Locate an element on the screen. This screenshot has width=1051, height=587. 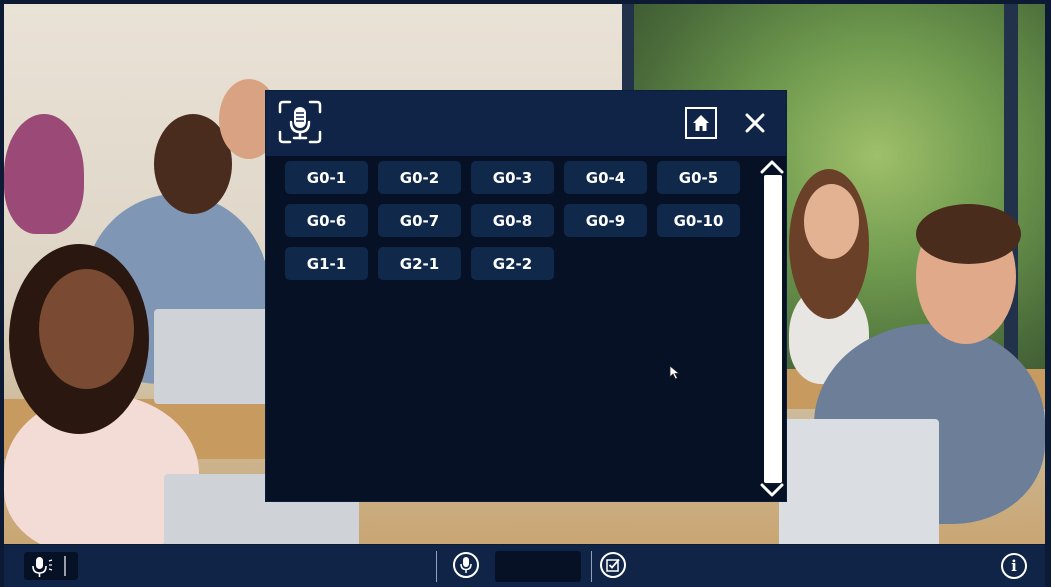
scrollbar-thumb is located at coordinates (773, 329).